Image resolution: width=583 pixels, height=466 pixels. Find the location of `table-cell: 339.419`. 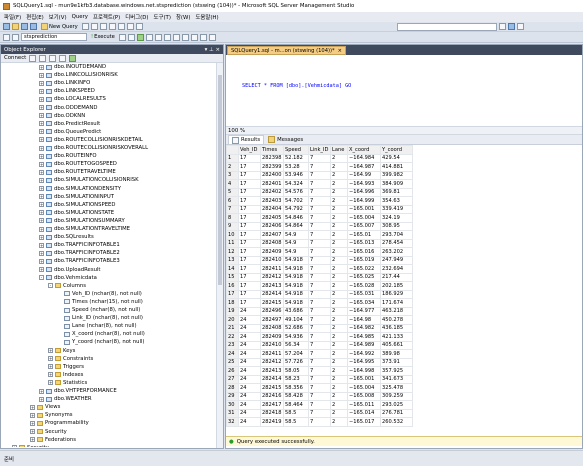

table-cell: 339.419 is located at coordinates (396, 209).